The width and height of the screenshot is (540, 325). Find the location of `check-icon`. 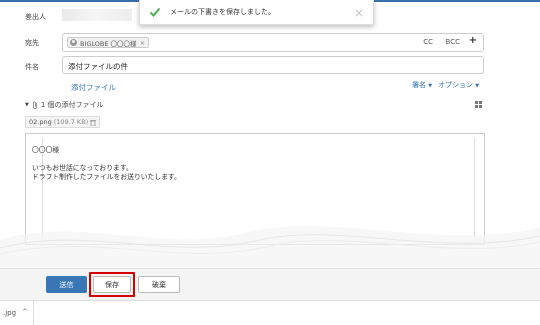

check-icon is located at coordinates (155, 12).